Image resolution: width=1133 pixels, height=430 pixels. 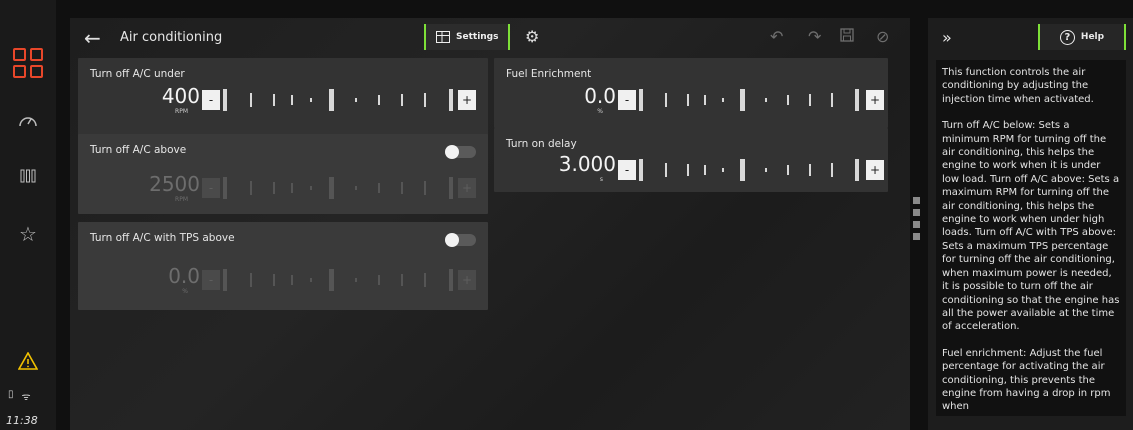 What do you see at coordinates (180, 96) in the screenshot?
I see `value-display: 400` at bounding box center [180, 96].